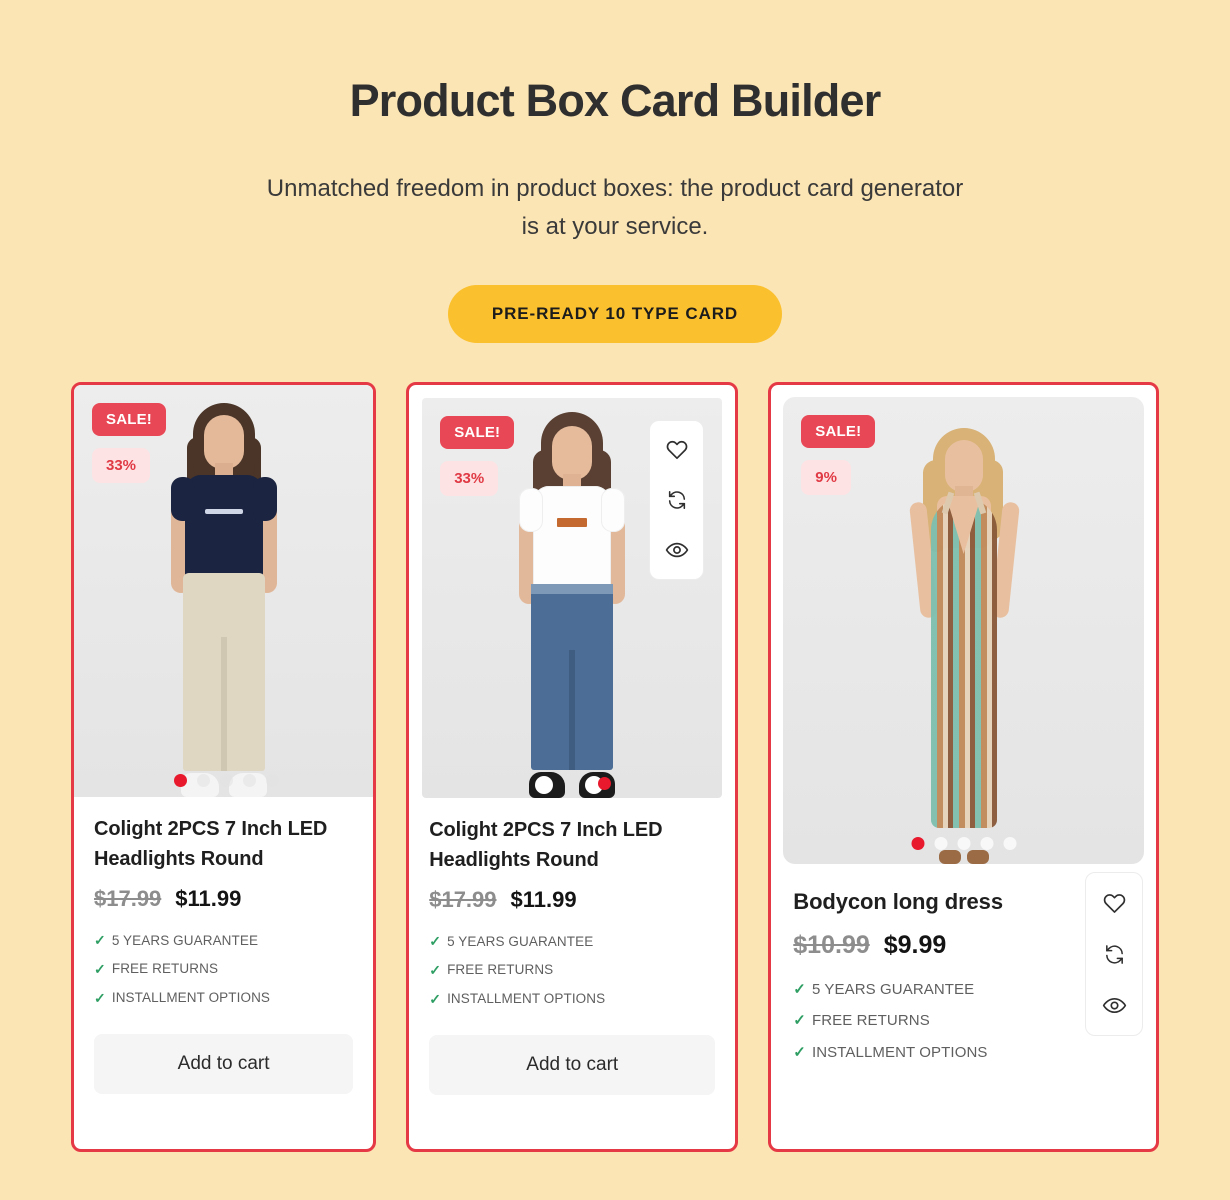 This screenshot has width=1230, height=1200. Describe the element at coordinates (831, 944) in the screenshot. I see `old-price: $10.99` at that location.